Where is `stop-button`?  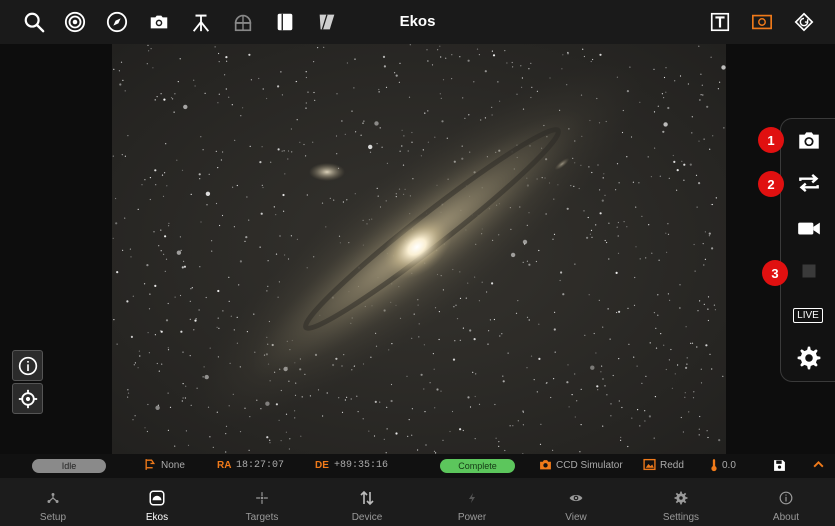
stop-button is located at coordinates (809, 271).